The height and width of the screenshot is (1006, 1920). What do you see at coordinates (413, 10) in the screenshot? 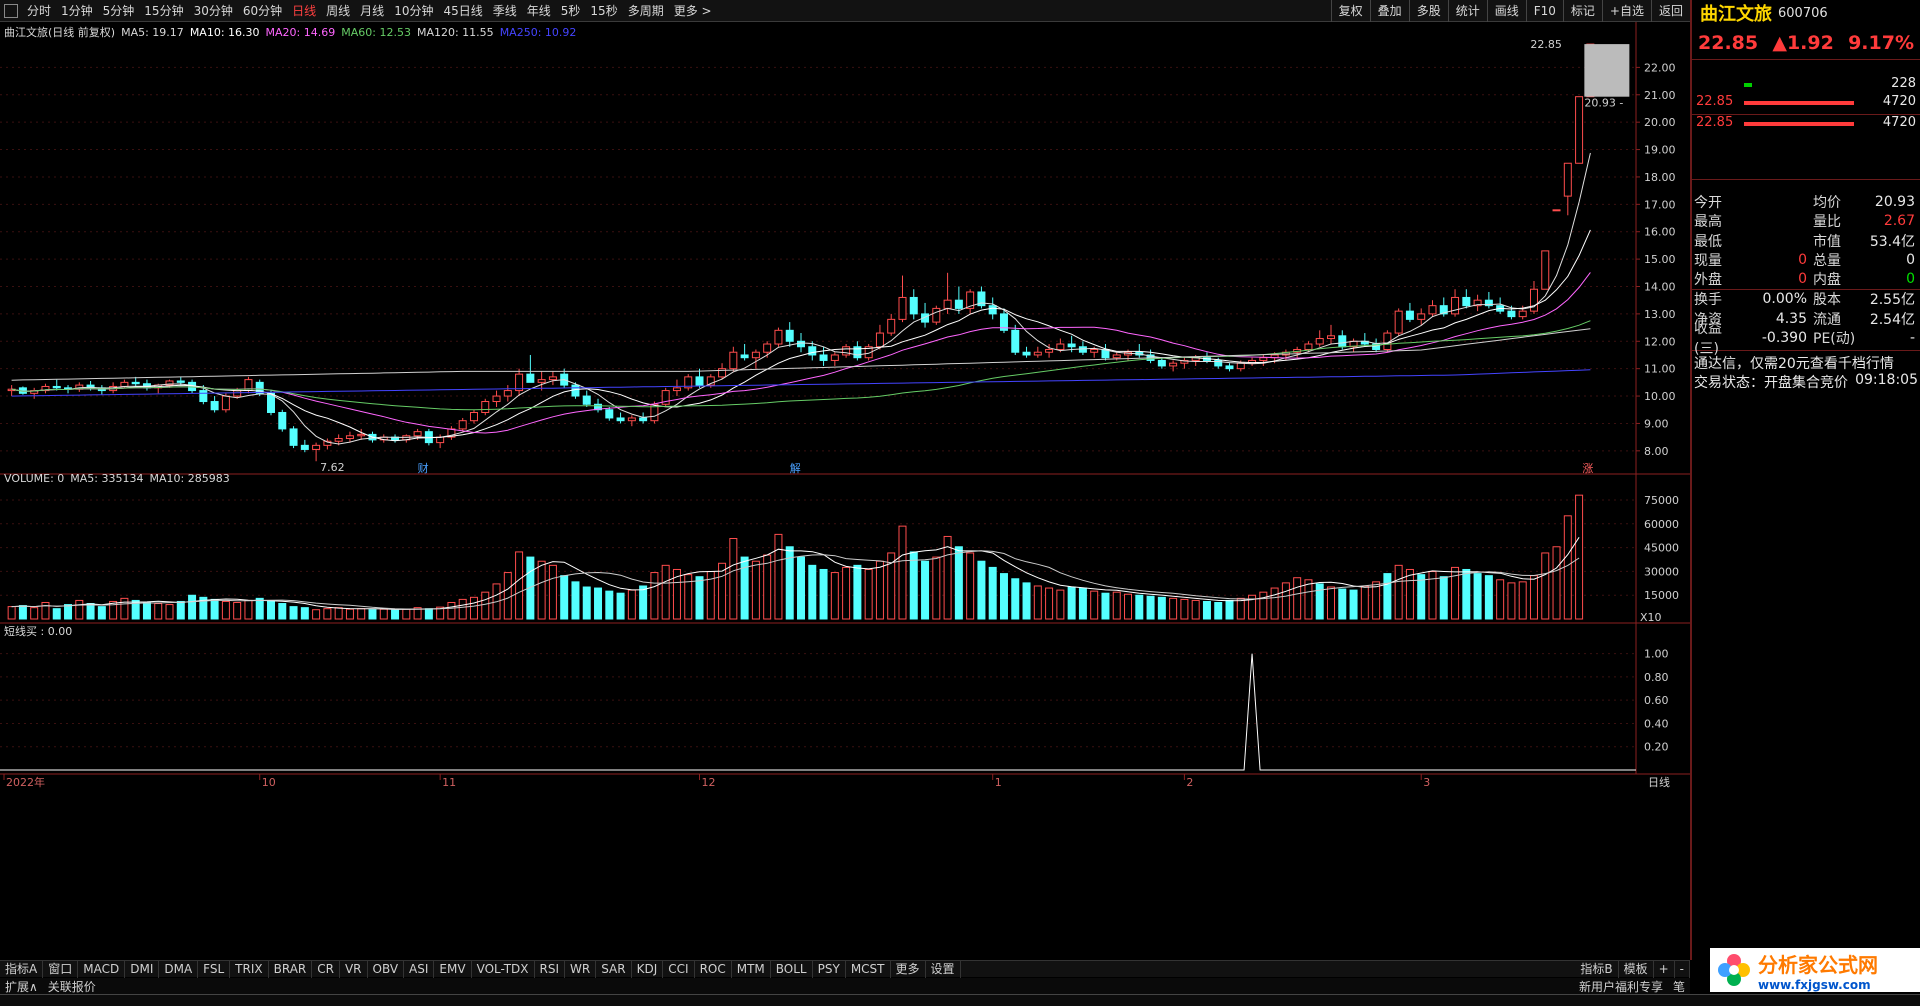
I see `period-tab: 10分钟` at bounding box center [413, 10].